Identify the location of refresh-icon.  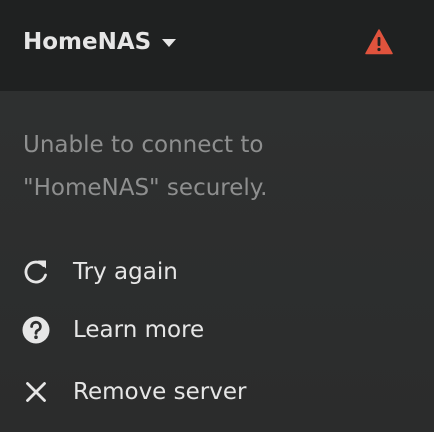
(36, 272).